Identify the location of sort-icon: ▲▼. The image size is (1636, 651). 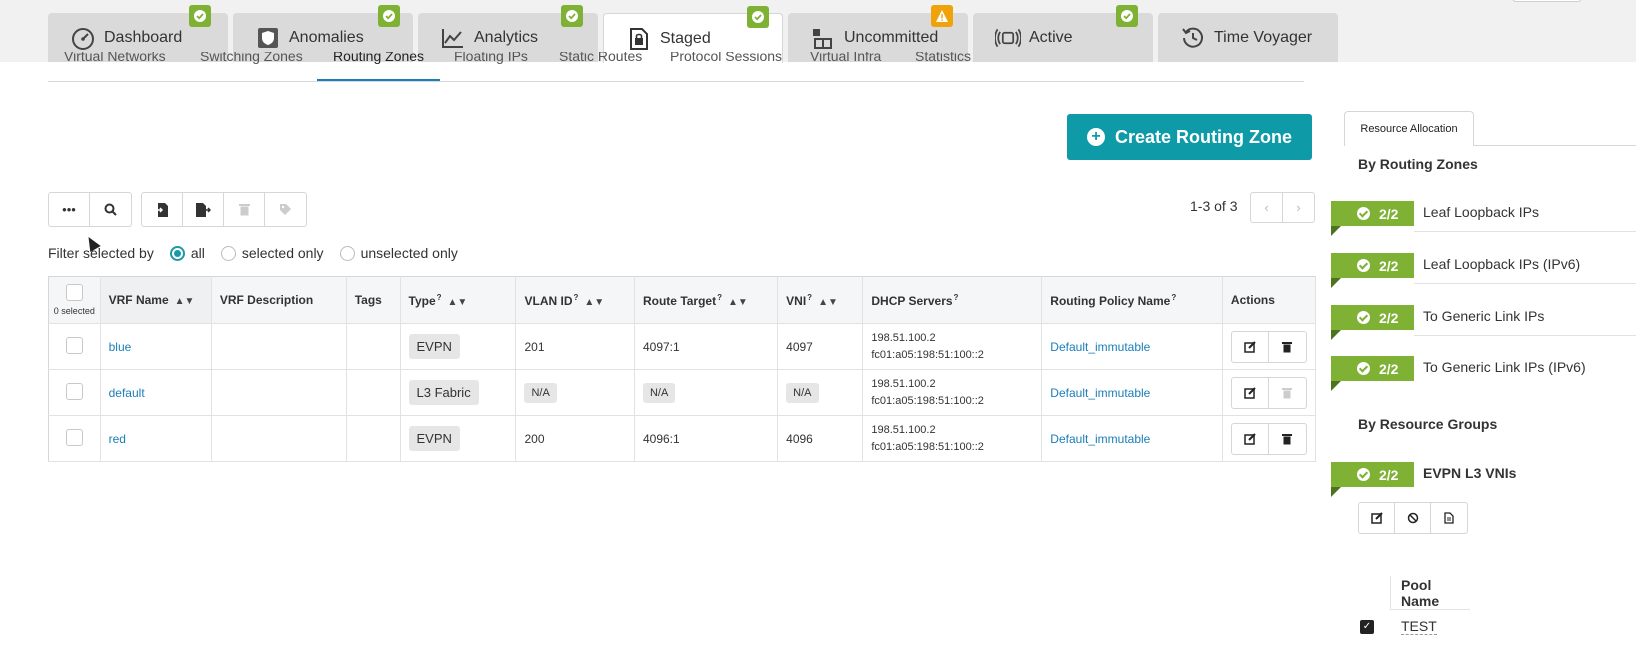
(594, 302).